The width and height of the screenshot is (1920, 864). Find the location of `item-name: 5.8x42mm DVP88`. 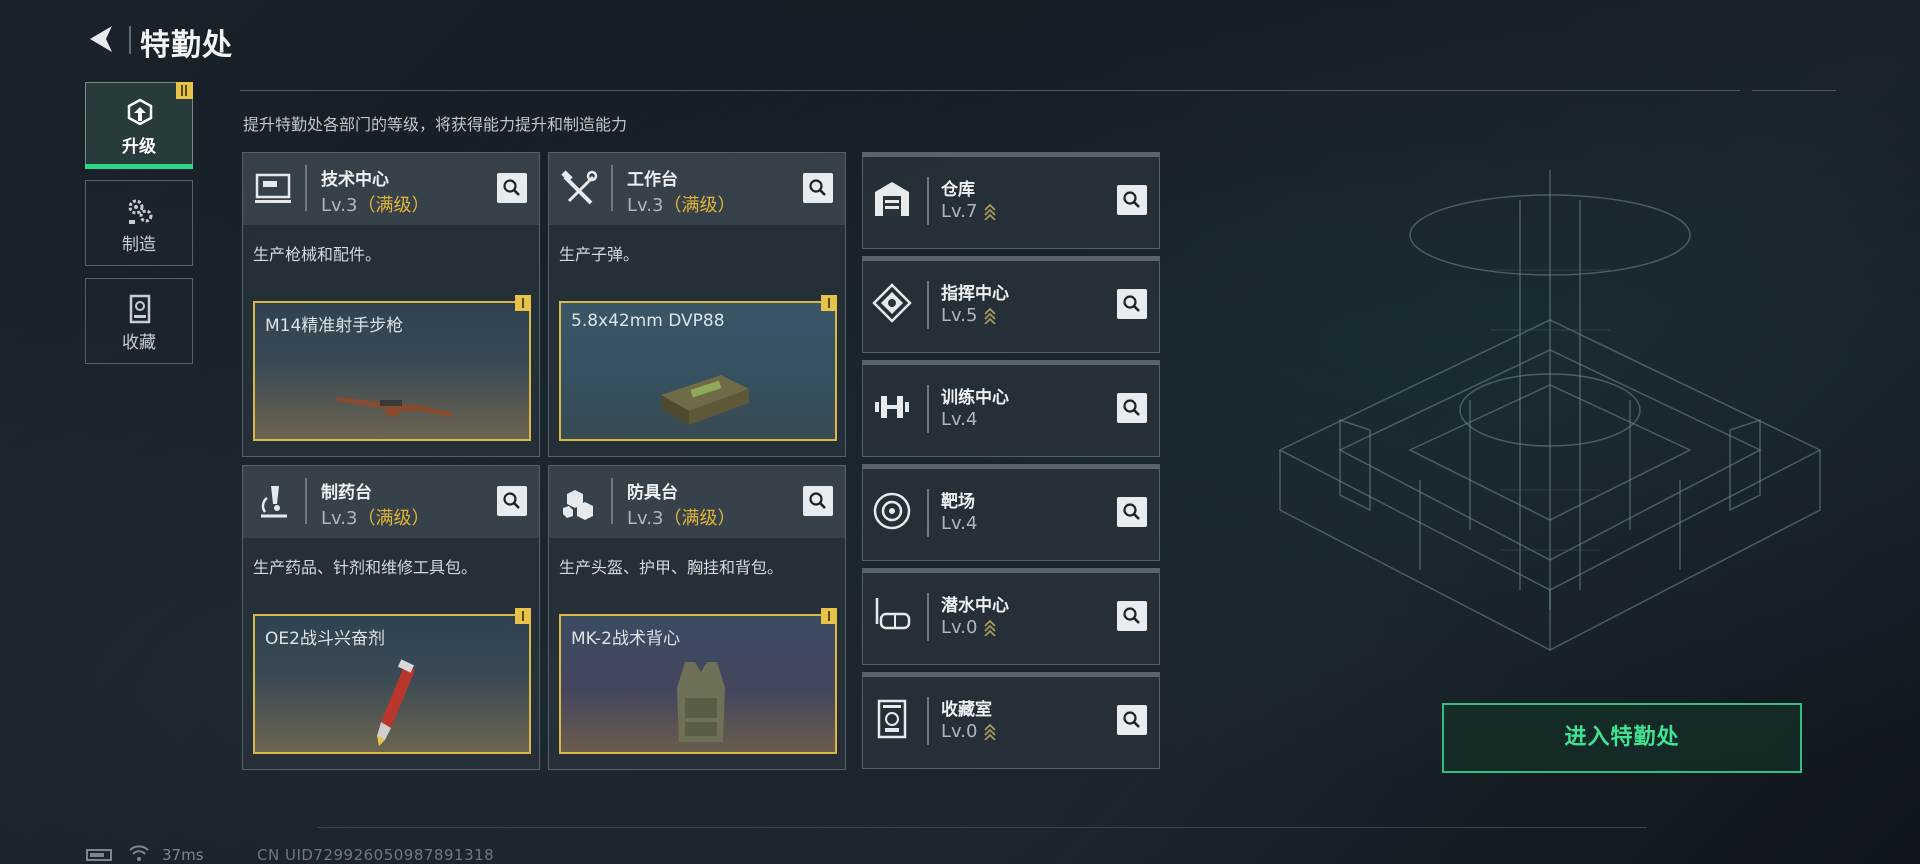

item-name: 5.8x42mm DVP88 is located at coordinates (648, 321).